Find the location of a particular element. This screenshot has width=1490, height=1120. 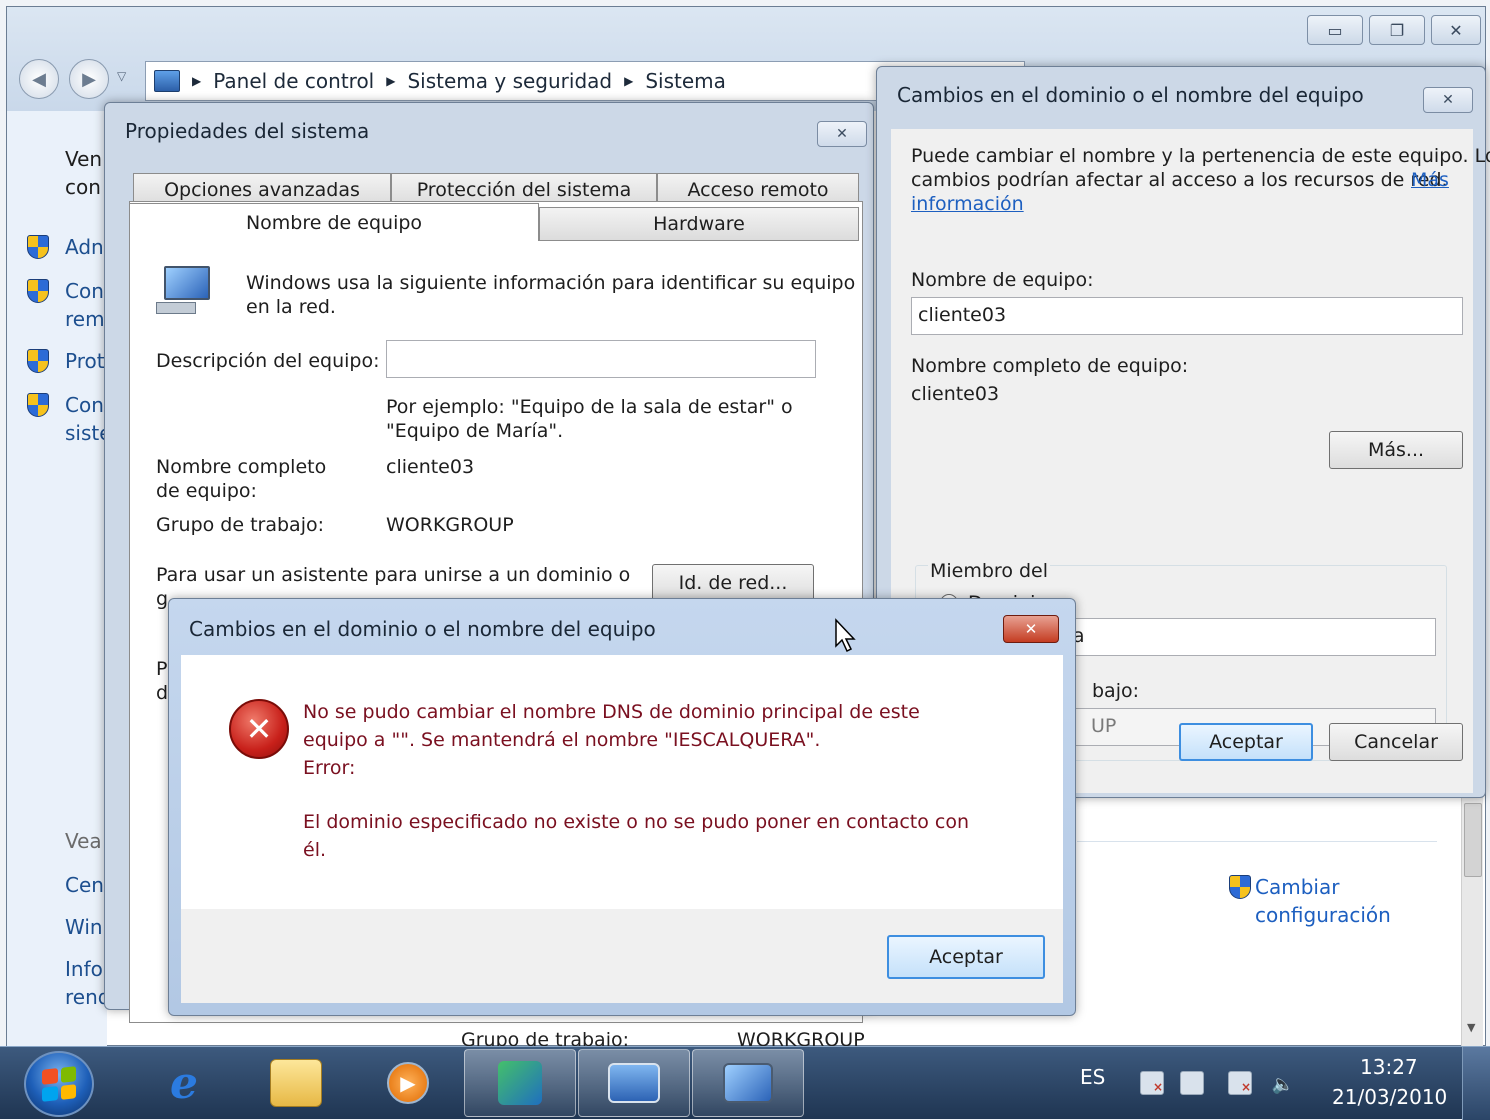

safely-remove-hardware-icon is located at coordinates (1192, 1083).